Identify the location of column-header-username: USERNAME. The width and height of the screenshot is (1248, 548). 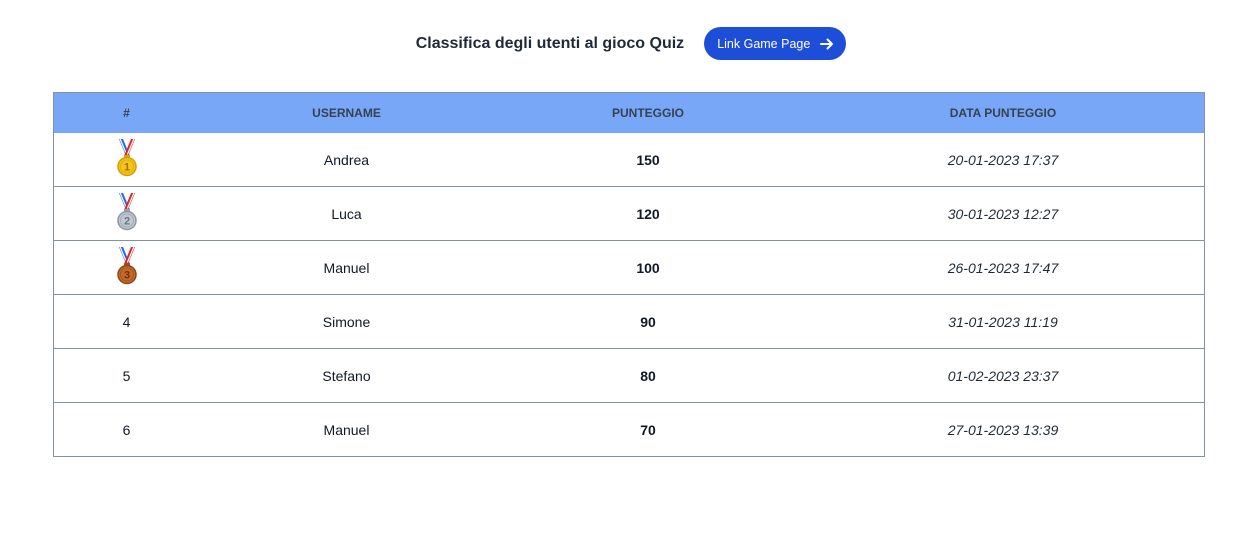
(346, 113).